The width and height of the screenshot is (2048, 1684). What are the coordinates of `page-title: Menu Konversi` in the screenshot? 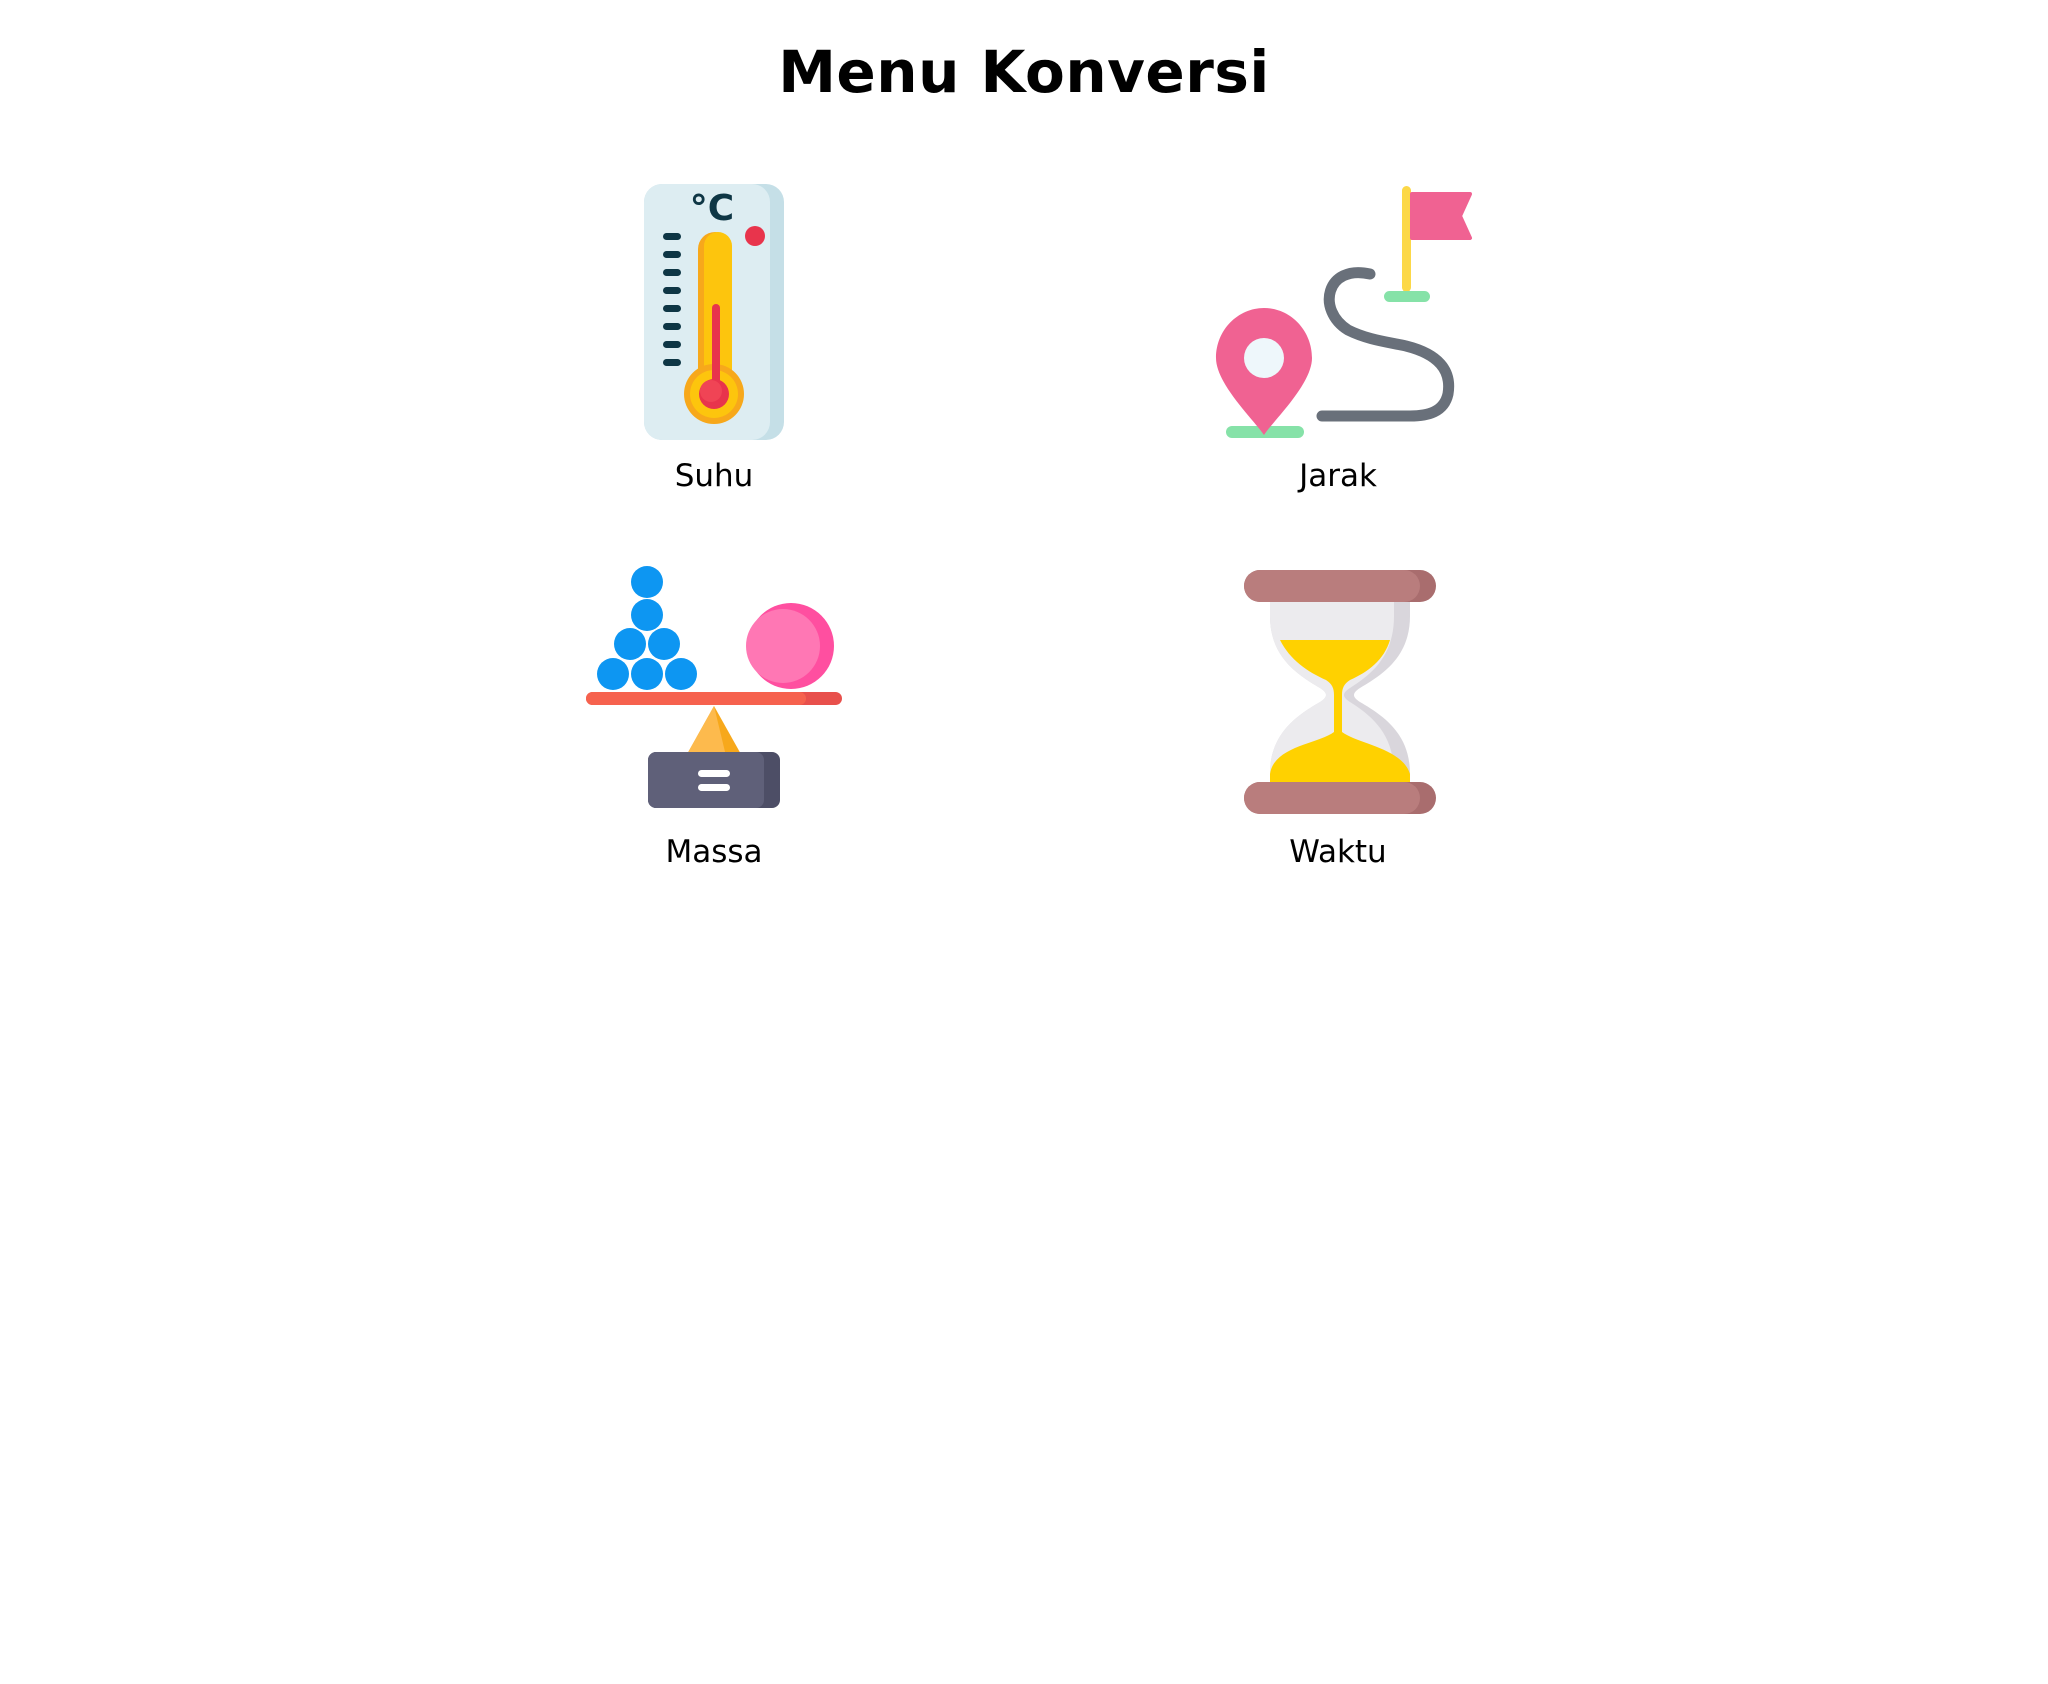 It's located at (1024, 72).